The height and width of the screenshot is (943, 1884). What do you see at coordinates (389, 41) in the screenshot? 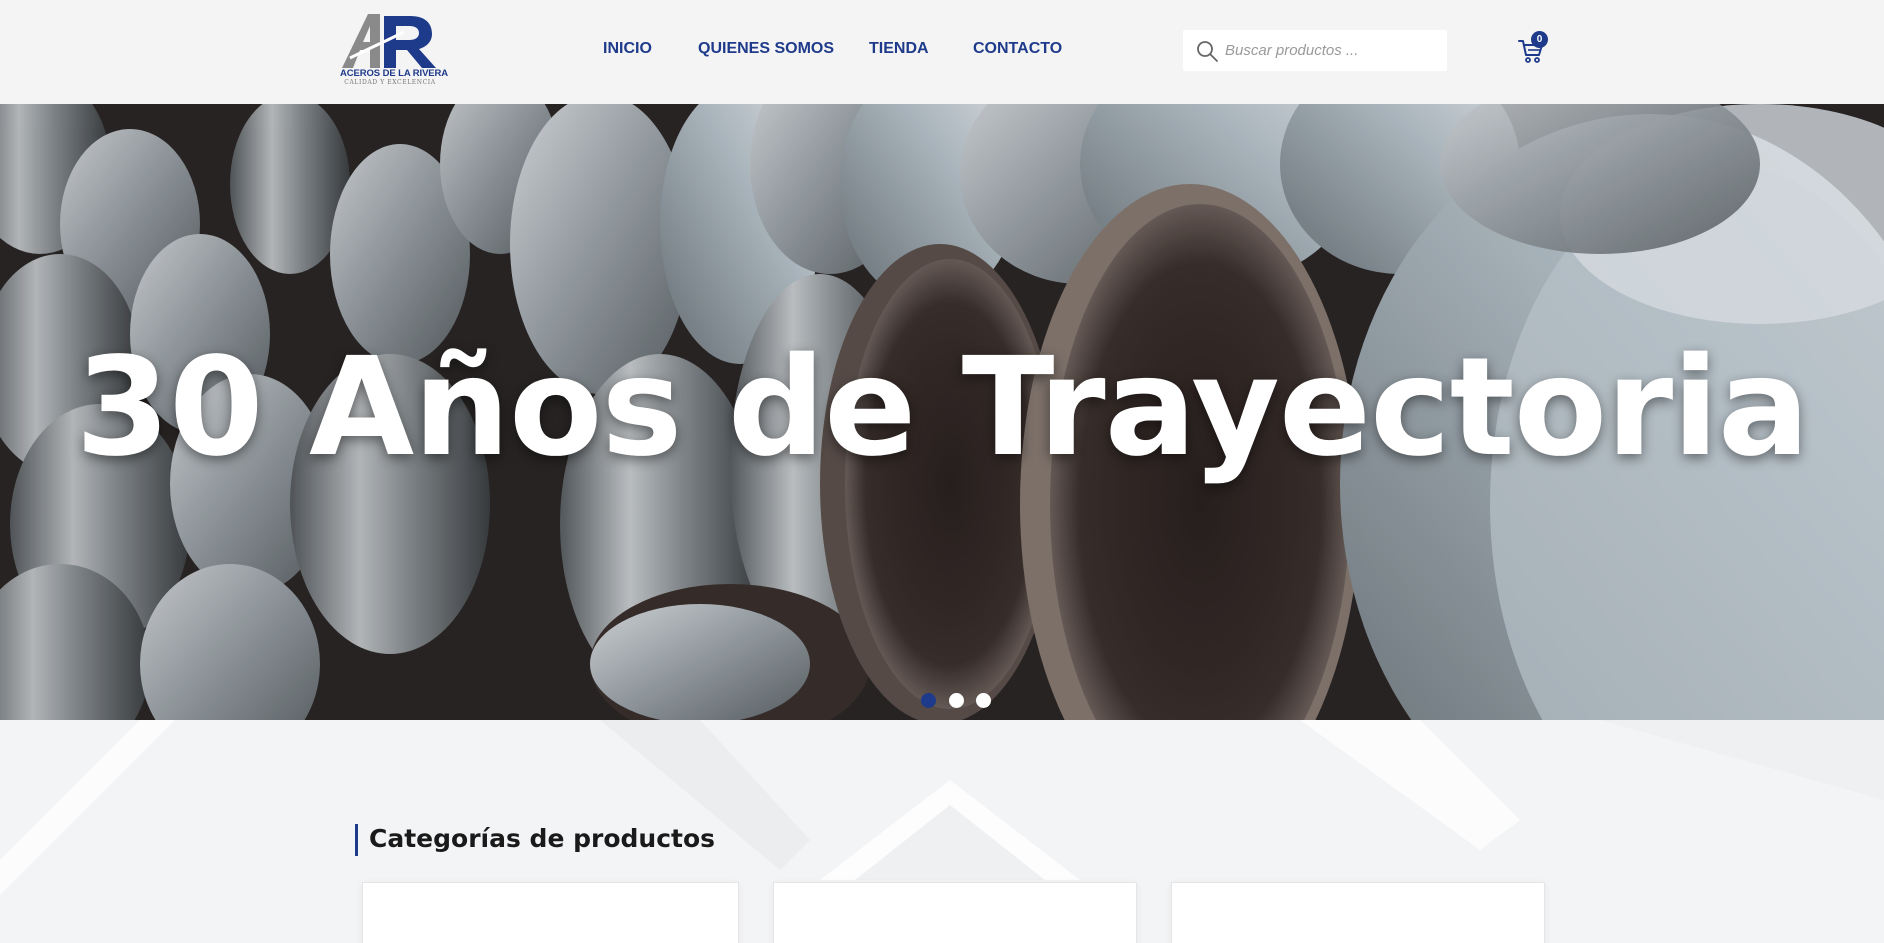
I see `logo-mark-icon` at bounding box center [389, 41].